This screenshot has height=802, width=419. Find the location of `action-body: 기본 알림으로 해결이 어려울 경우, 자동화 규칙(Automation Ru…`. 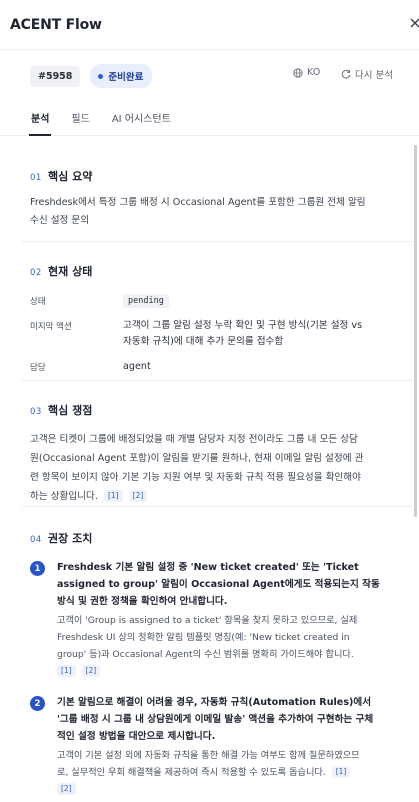

action-body: 기본 알림으로 해결이 어려울 경우, 자동화 규칙(Automation Ru… is located at coordinates (227, 746).